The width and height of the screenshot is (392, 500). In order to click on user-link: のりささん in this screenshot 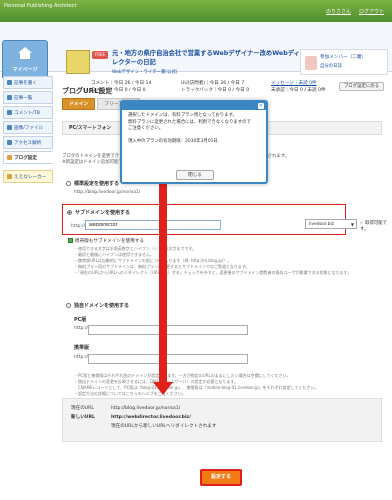, I will do `click(338, 11)`.